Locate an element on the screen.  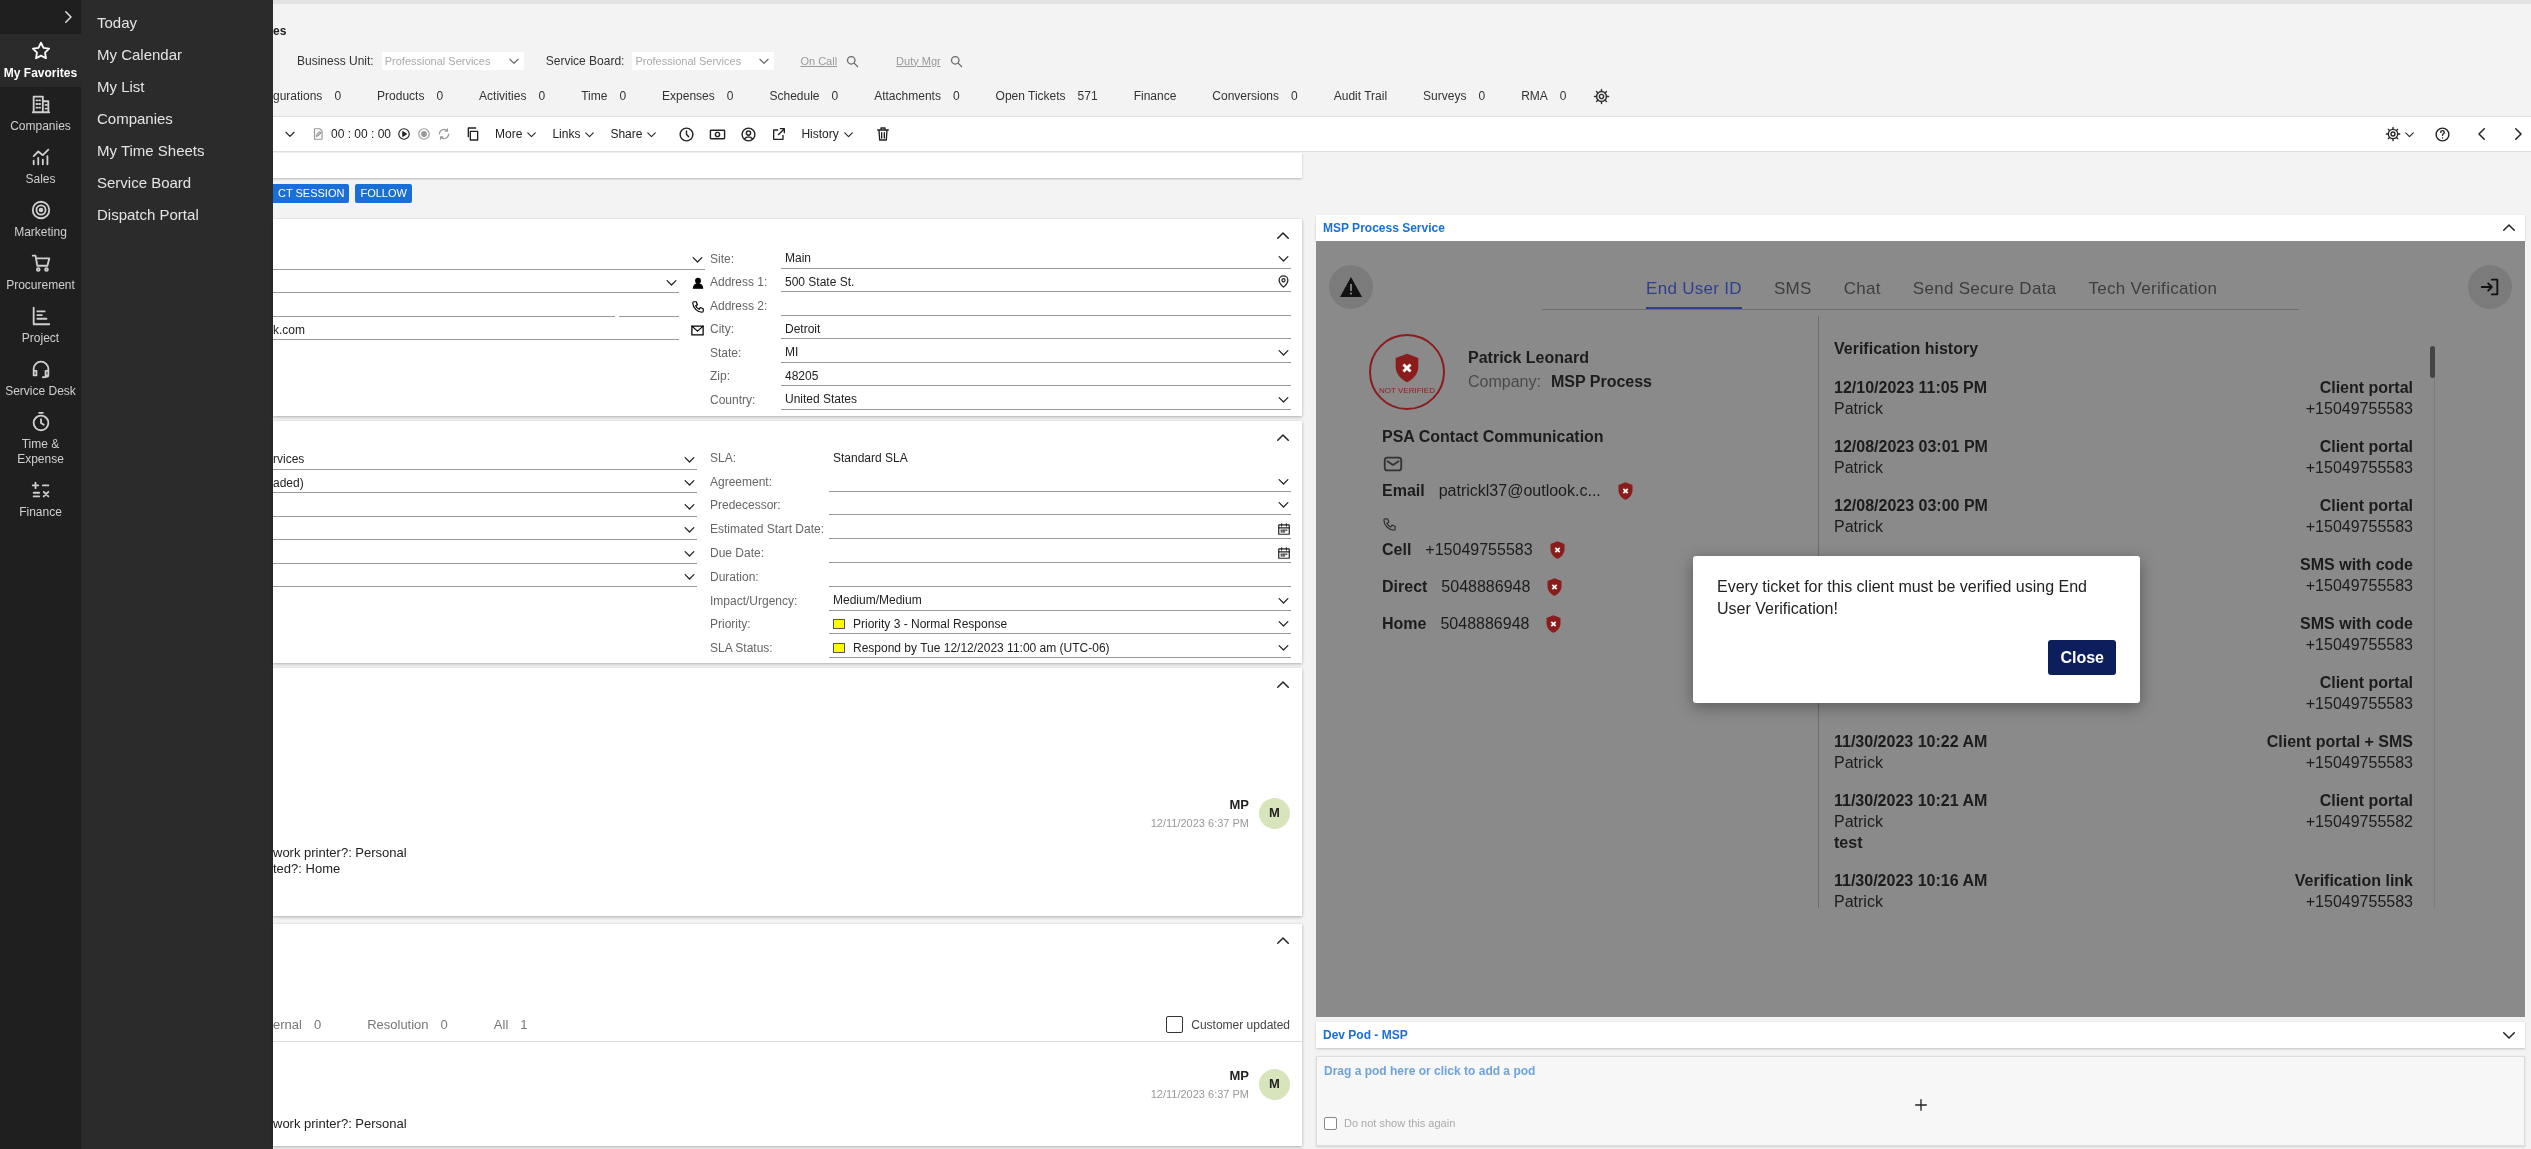
external-link-icon is located at coordinates (779, 134).